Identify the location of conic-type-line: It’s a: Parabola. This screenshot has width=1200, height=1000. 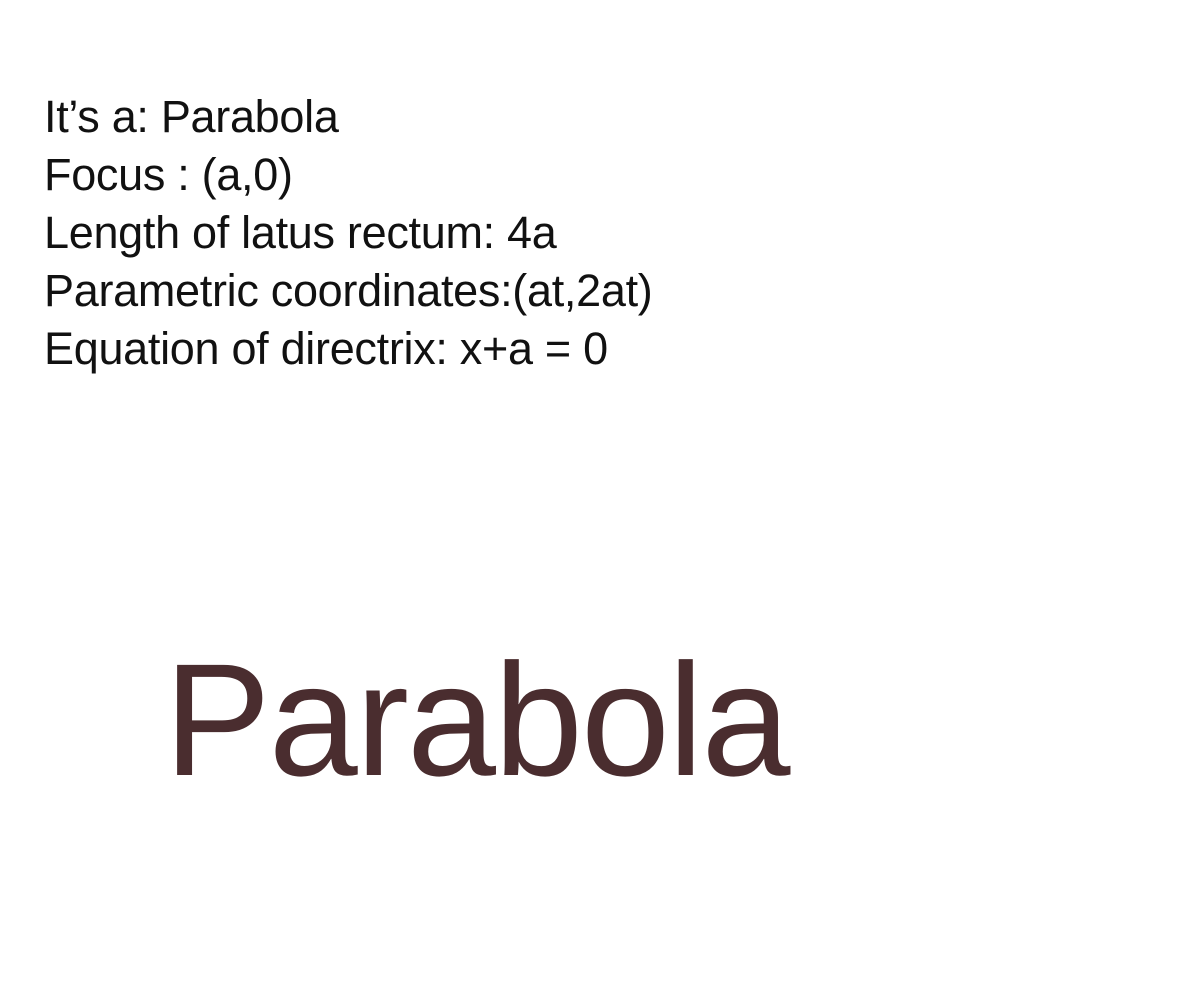
(191, 116).